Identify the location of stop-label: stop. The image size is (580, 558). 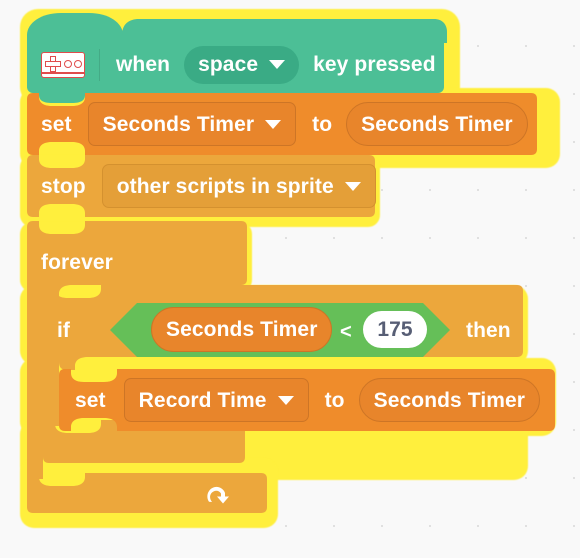
(63, 186).